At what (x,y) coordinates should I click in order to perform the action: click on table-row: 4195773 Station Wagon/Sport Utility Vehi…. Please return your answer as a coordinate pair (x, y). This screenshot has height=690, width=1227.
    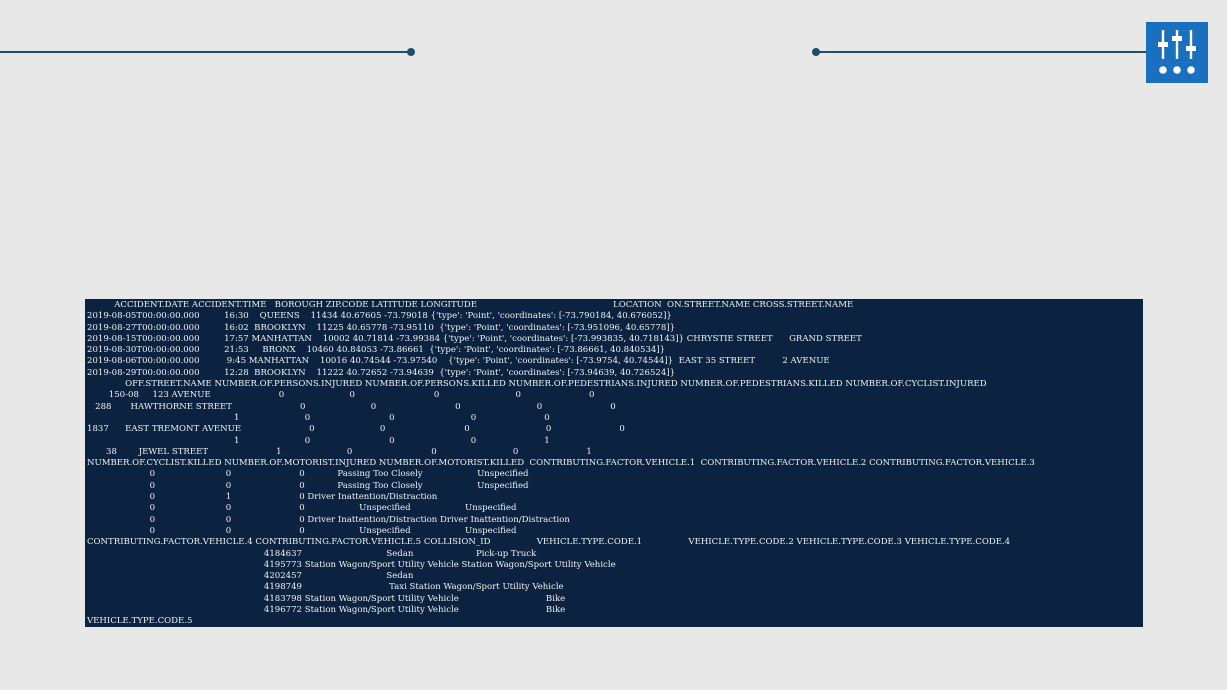
    Looking at the image, I should click on (405, 564).